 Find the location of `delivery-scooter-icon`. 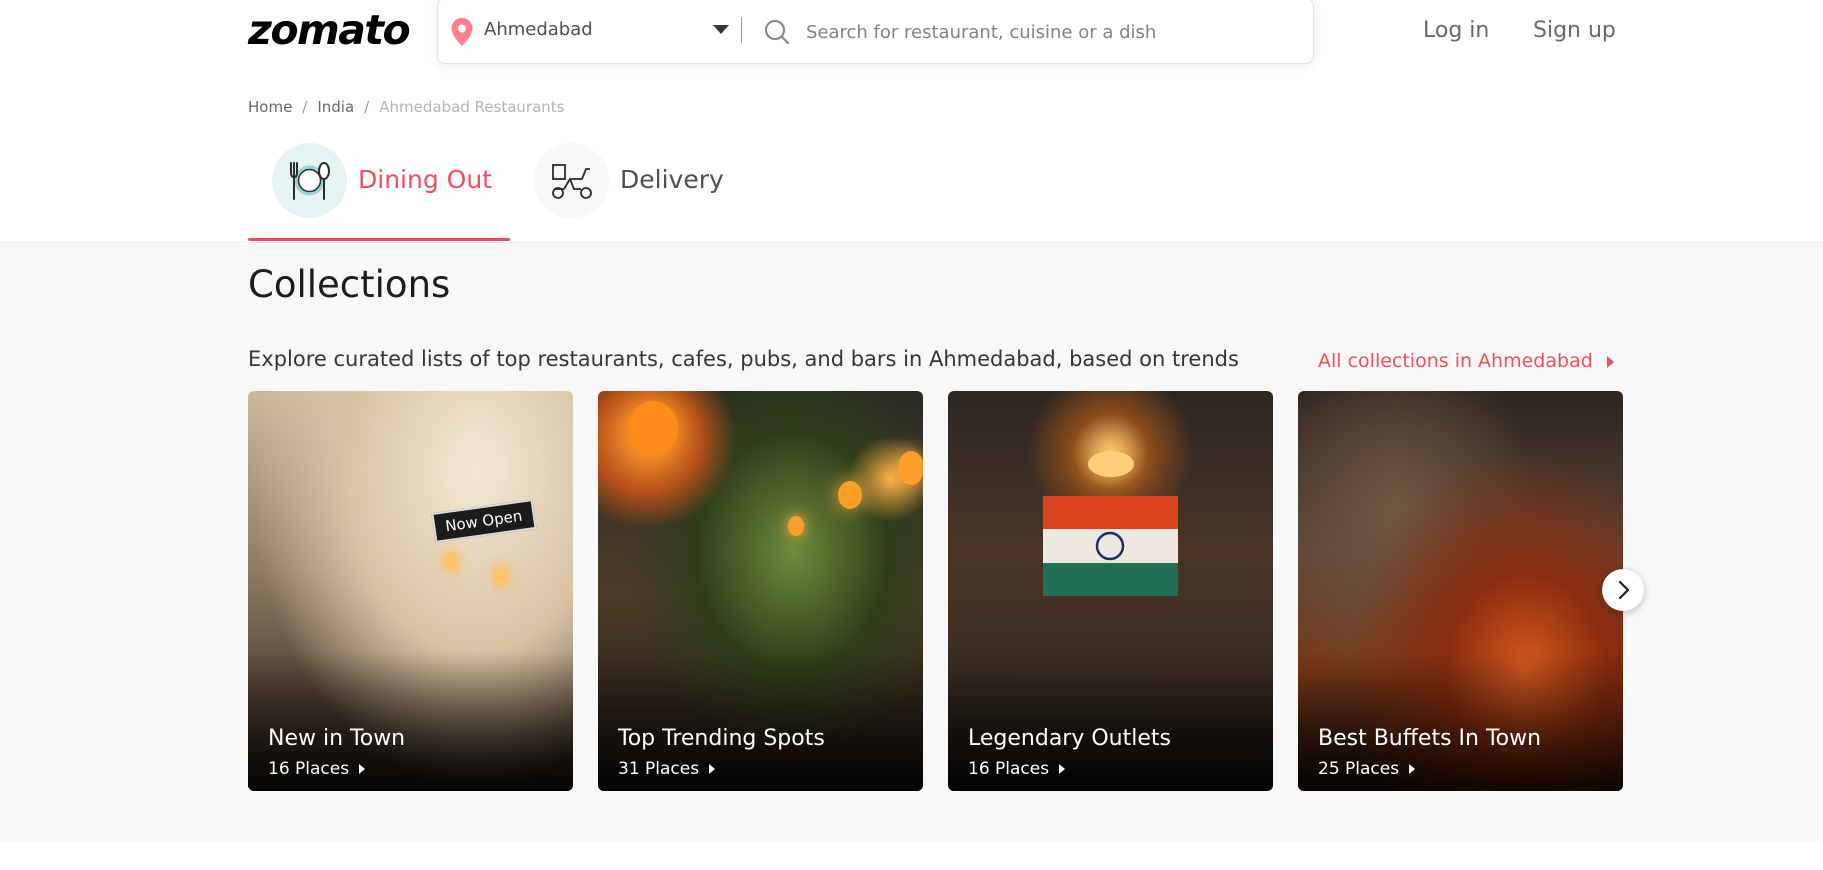

delivery-scooter-icon is located at coordinates (571, 180).